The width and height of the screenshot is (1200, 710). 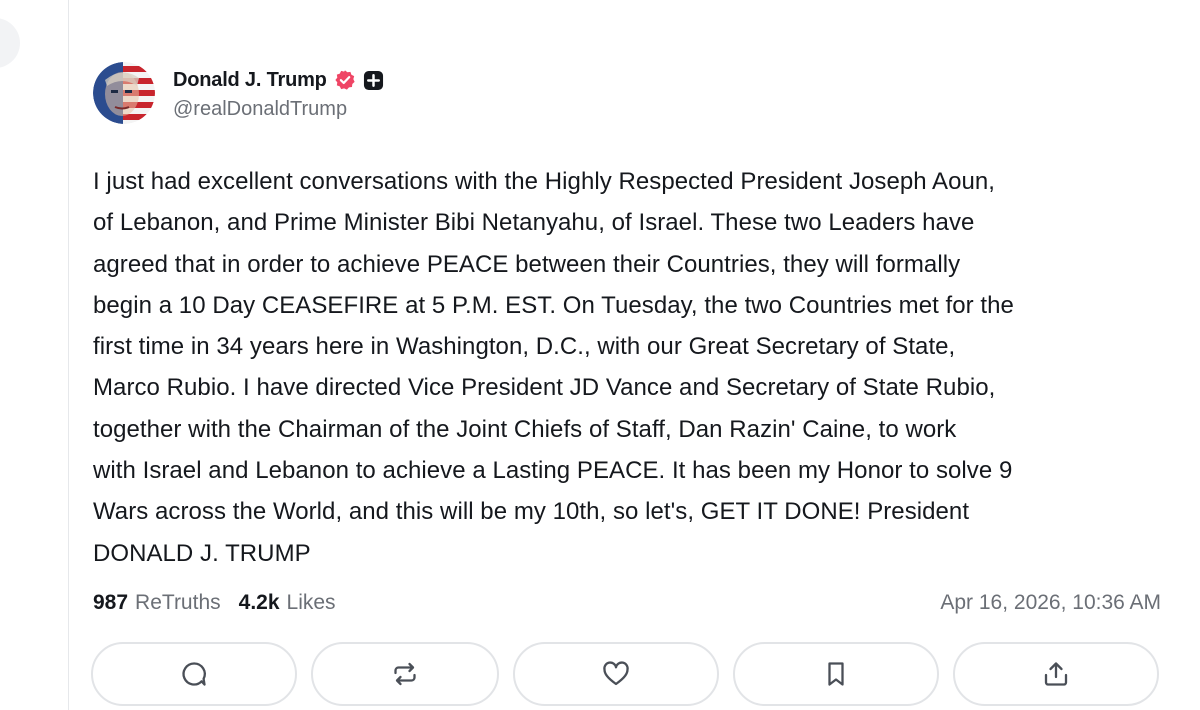 I want to click on comment-icon, so click(x=194, y=674).